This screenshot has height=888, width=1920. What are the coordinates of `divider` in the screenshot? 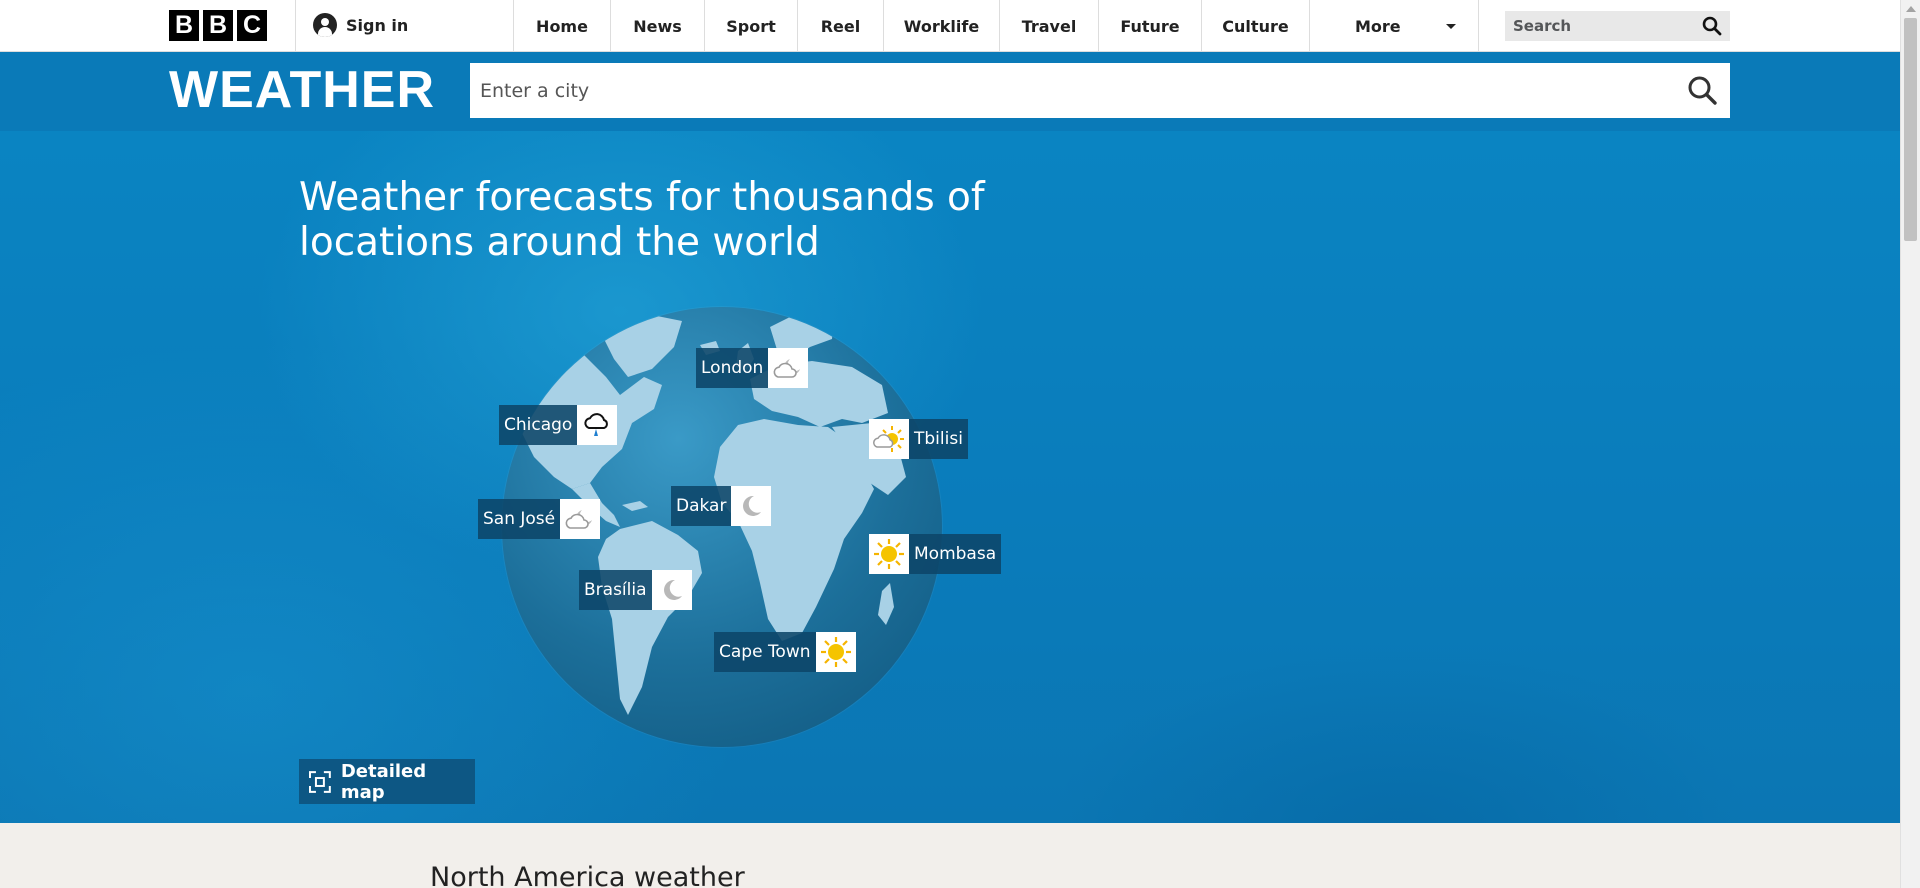 It's located at (295, 26).